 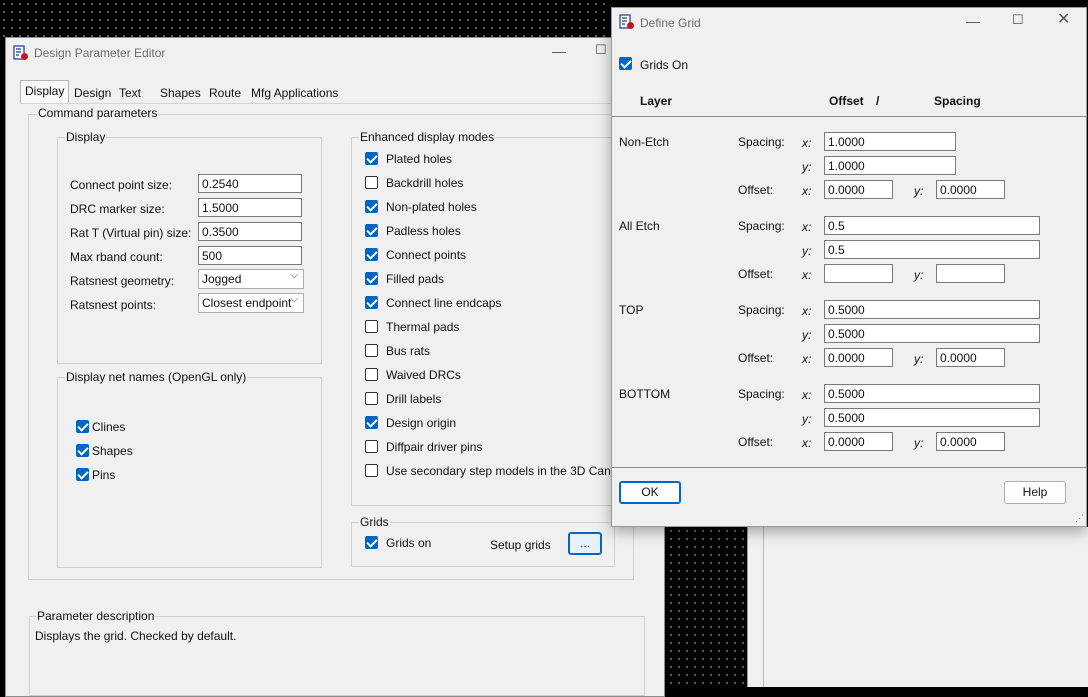 I want to click on spacing-header: Spacing, so click(x=957, y=101).